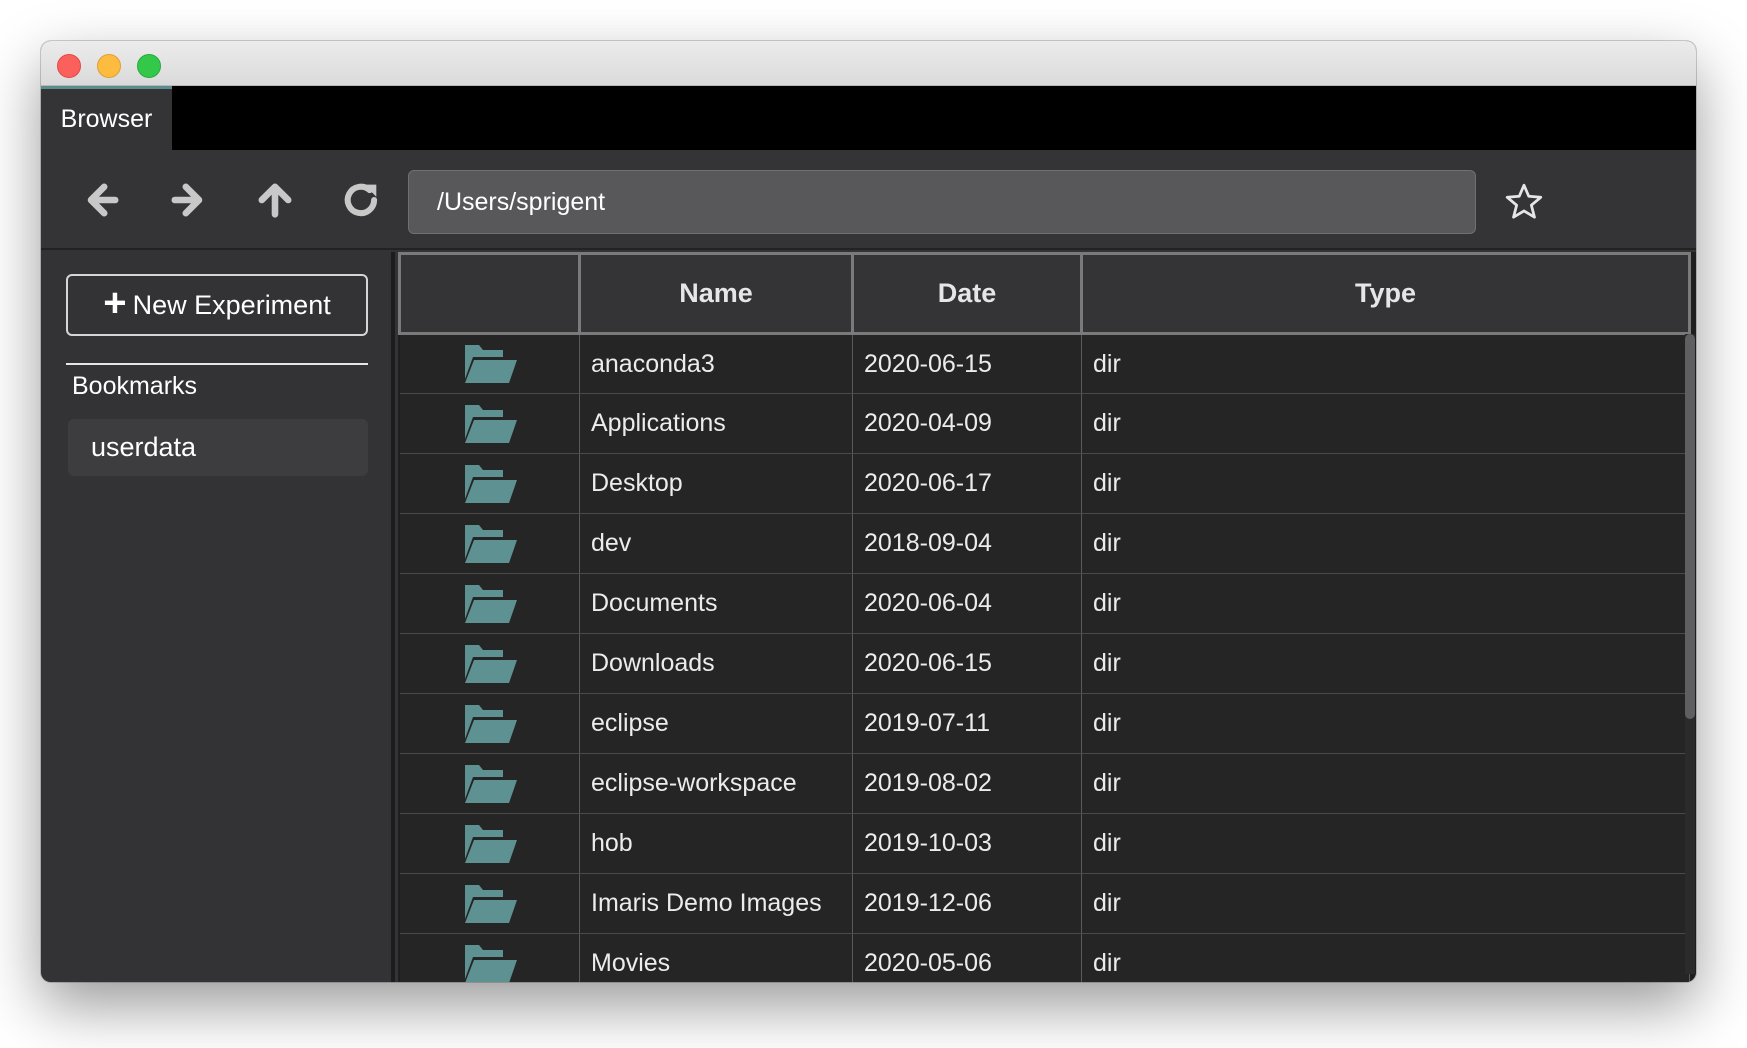  I want to click on table-row: dev 2018-09-04 dir, so click(1044, 543).